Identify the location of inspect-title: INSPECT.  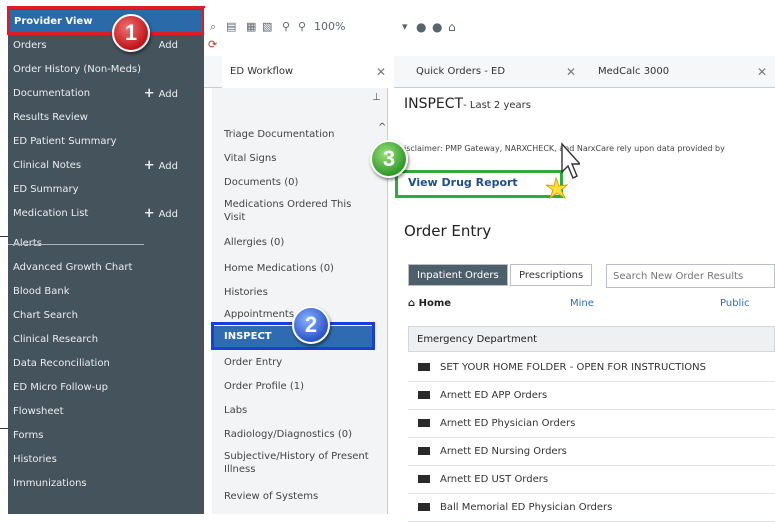
(434, 104).